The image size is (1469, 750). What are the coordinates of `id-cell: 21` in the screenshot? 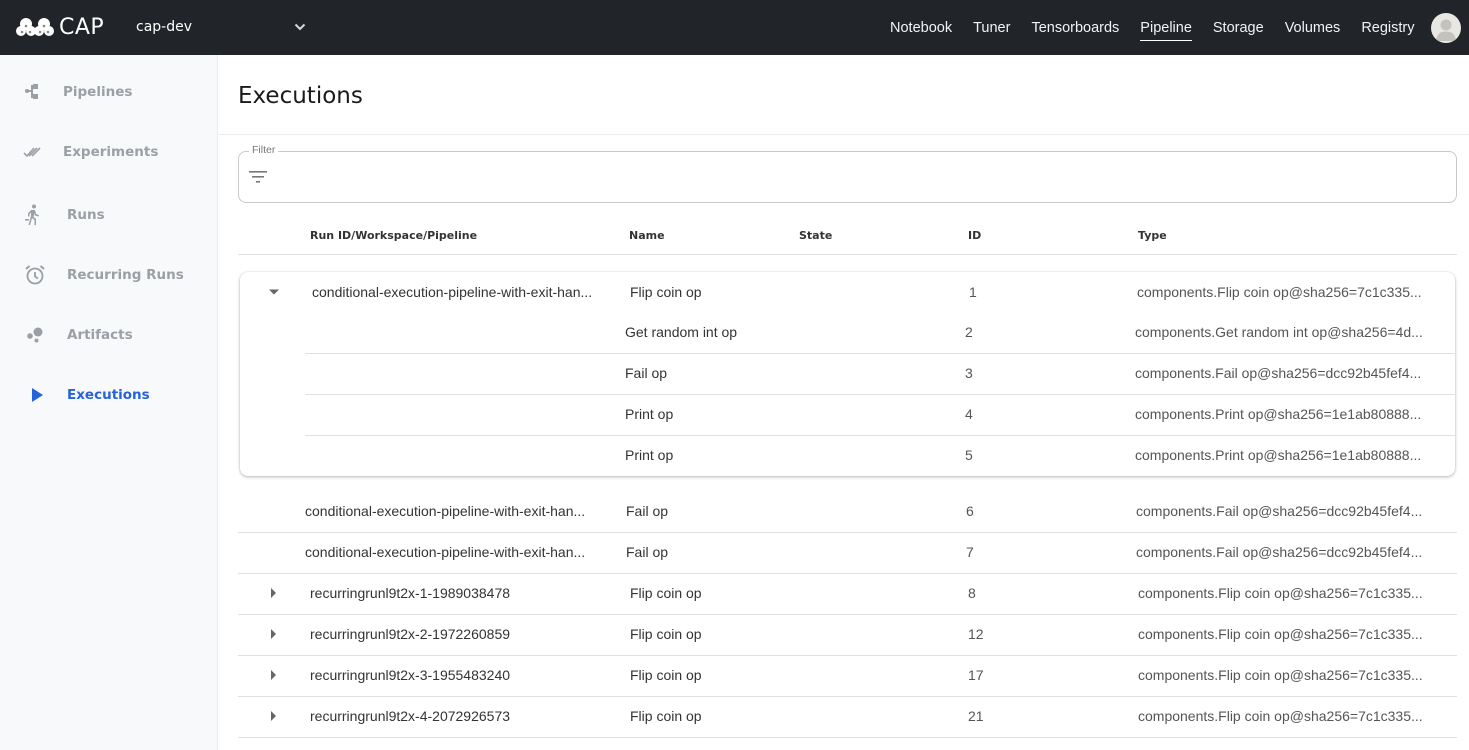 It's located at (976, 716).